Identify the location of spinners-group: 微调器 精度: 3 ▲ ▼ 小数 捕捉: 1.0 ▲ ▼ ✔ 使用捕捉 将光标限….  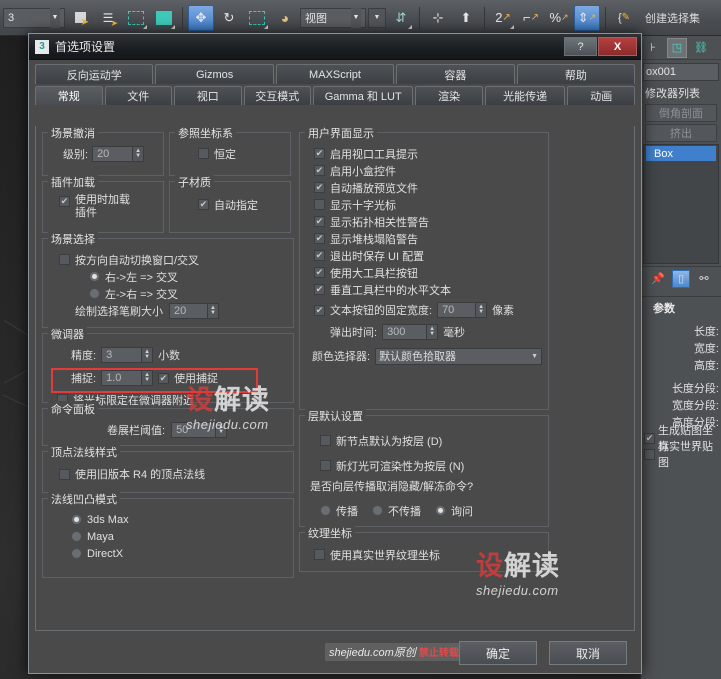
(168, 366).